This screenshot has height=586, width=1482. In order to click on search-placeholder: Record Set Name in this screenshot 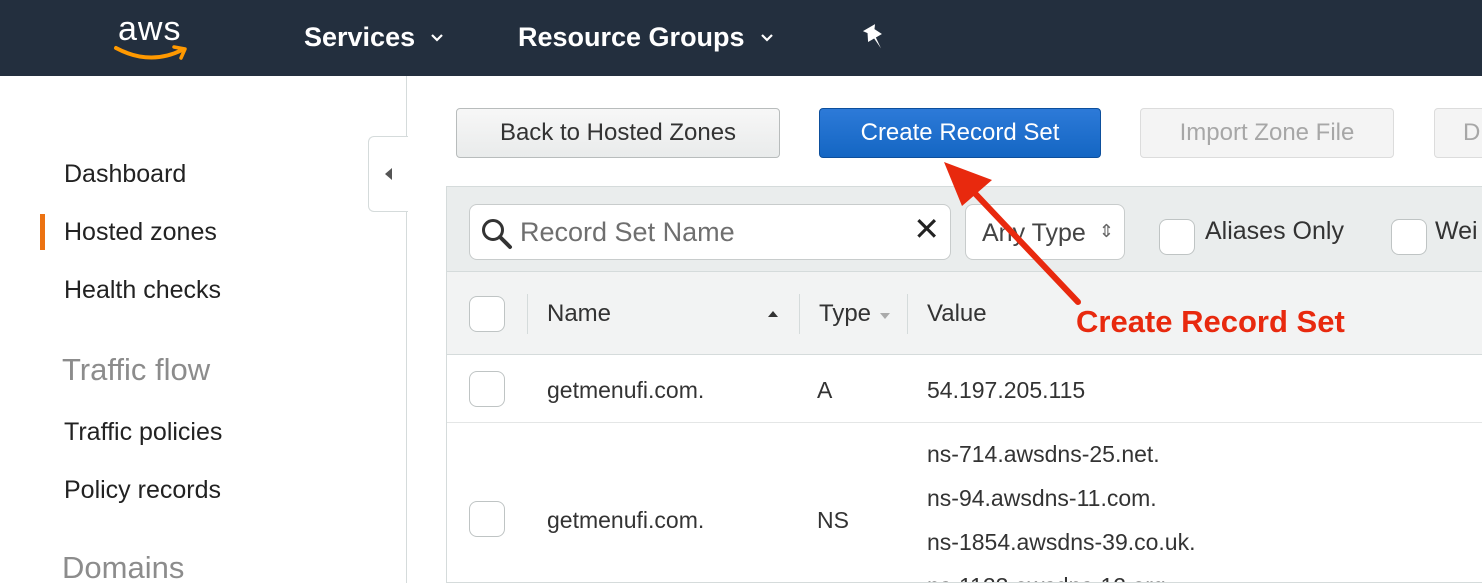, I will do `click(627, 232)`.